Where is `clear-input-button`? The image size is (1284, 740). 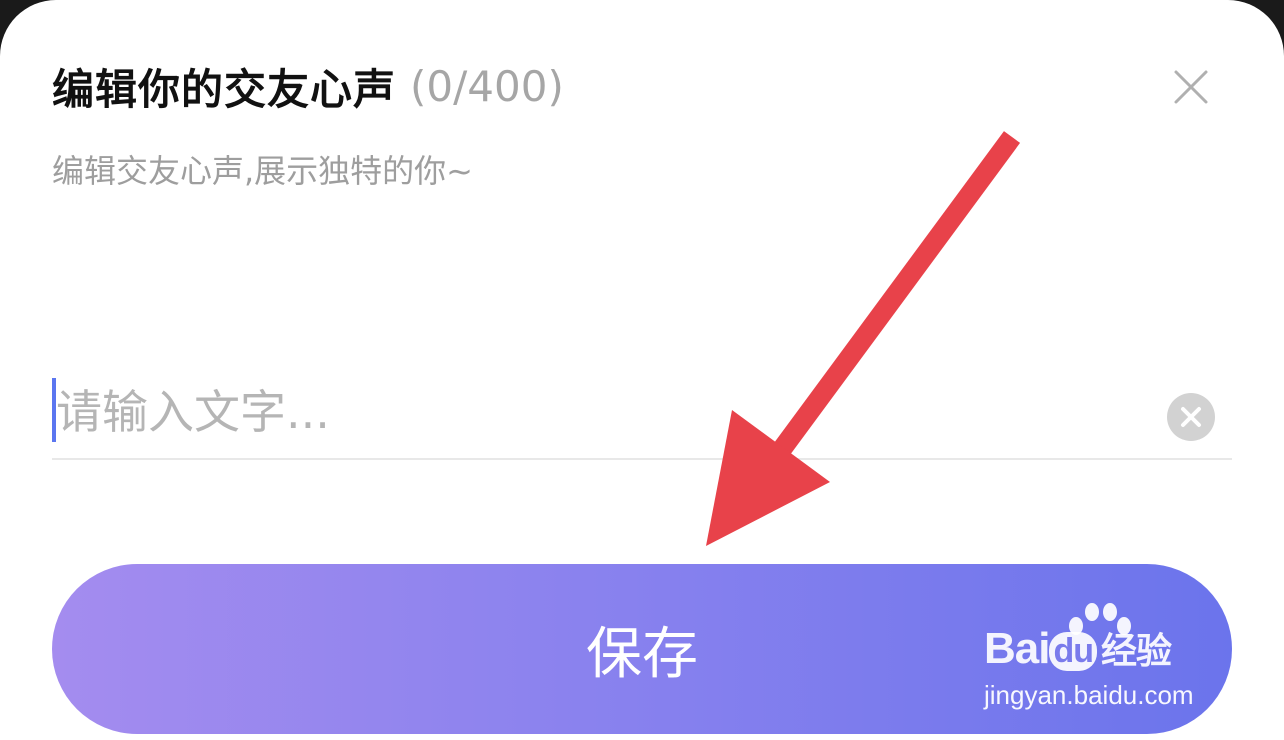 clear-input-button is located at coordinates (1191, 417).